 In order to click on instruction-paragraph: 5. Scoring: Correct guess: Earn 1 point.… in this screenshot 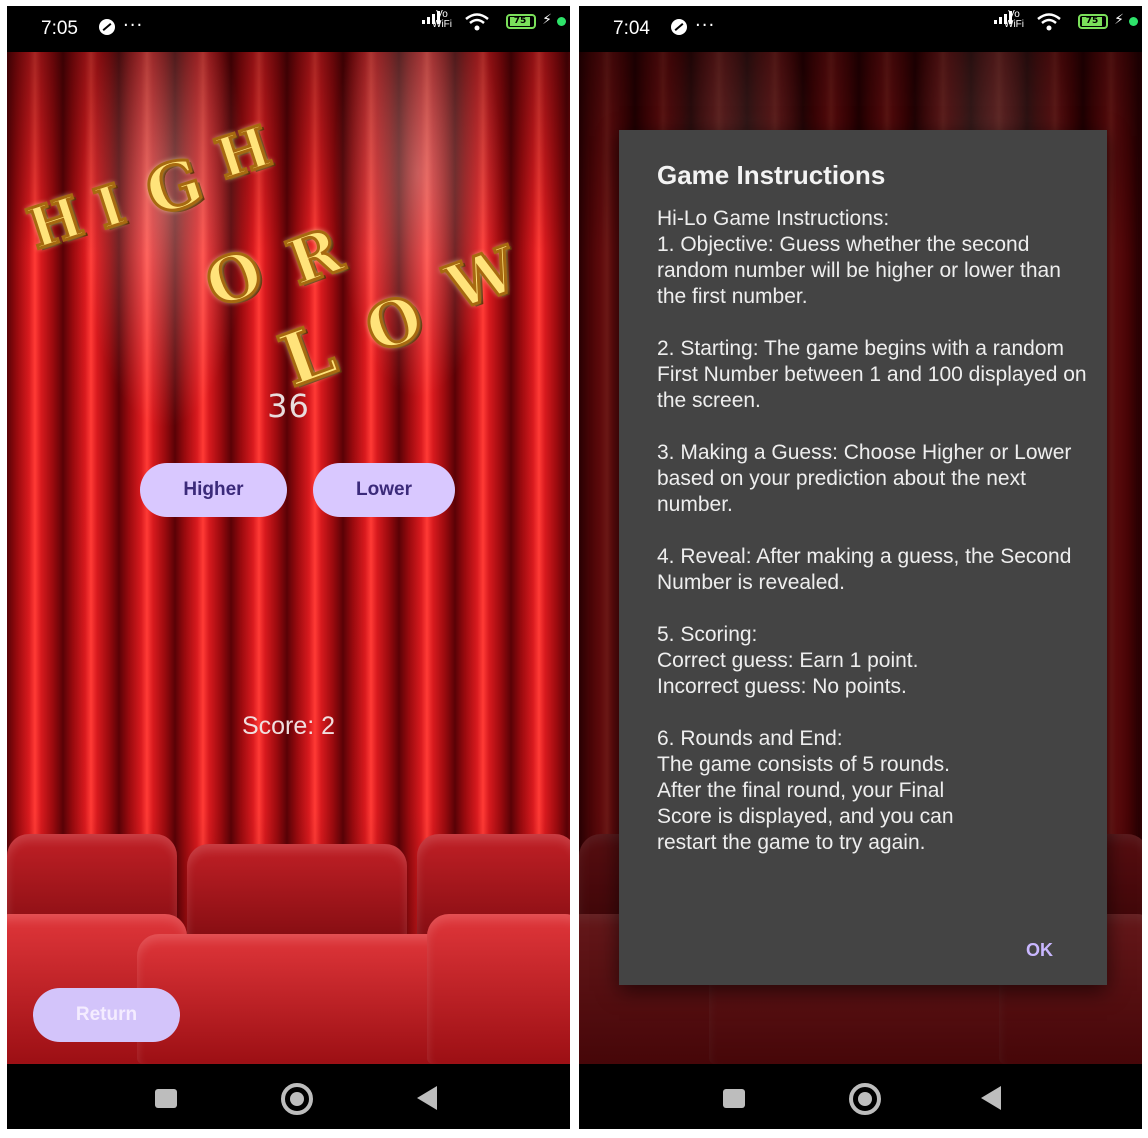, I will do `click(788, 660)`.